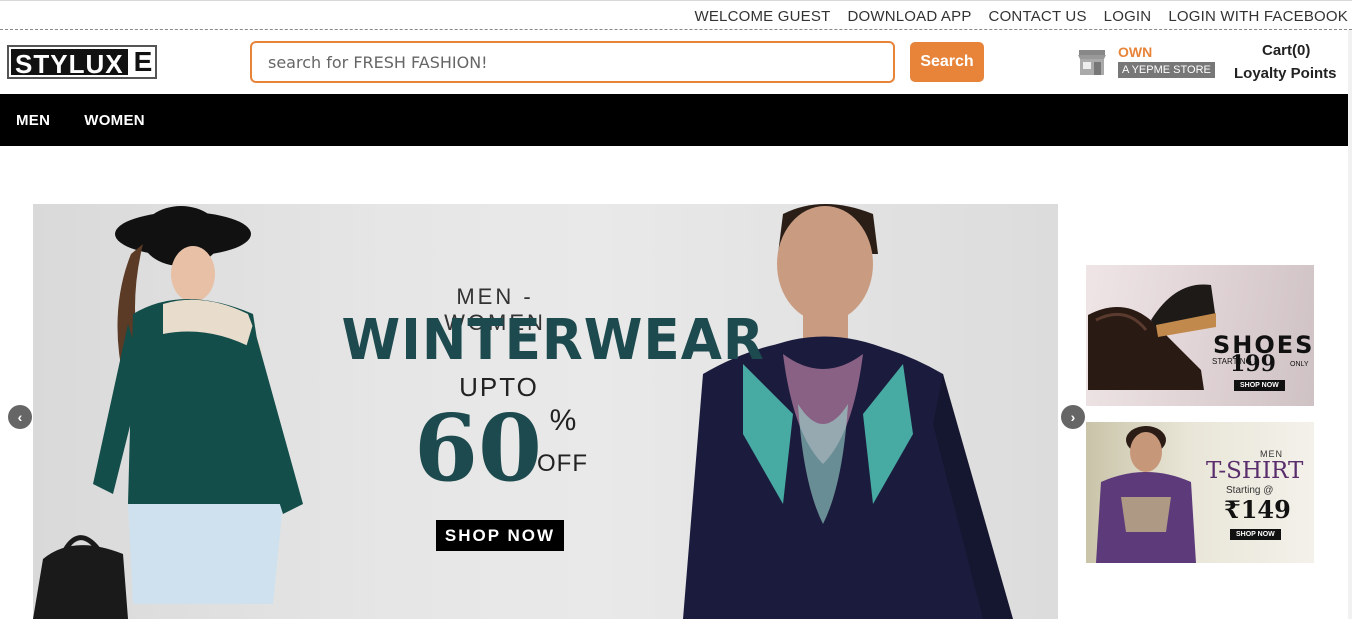 This screenshot has width=1352, height=619. Describe the element at coordinates (1135, 52) in the screenshot. I see `store-own-label: OWN` at that location.